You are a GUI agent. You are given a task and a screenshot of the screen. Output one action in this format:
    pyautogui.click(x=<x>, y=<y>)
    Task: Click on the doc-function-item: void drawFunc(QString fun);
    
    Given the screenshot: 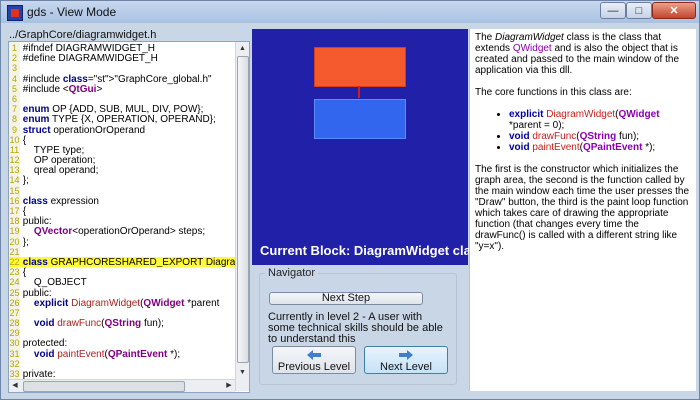 What is the action you would take?
    pyautogui.click(x=599, y=136)
    